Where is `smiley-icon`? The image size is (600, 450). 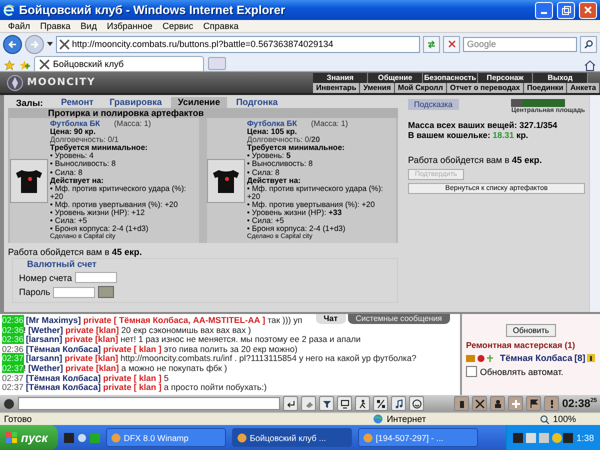 smiley-icon is located at coordinates (417, 403).